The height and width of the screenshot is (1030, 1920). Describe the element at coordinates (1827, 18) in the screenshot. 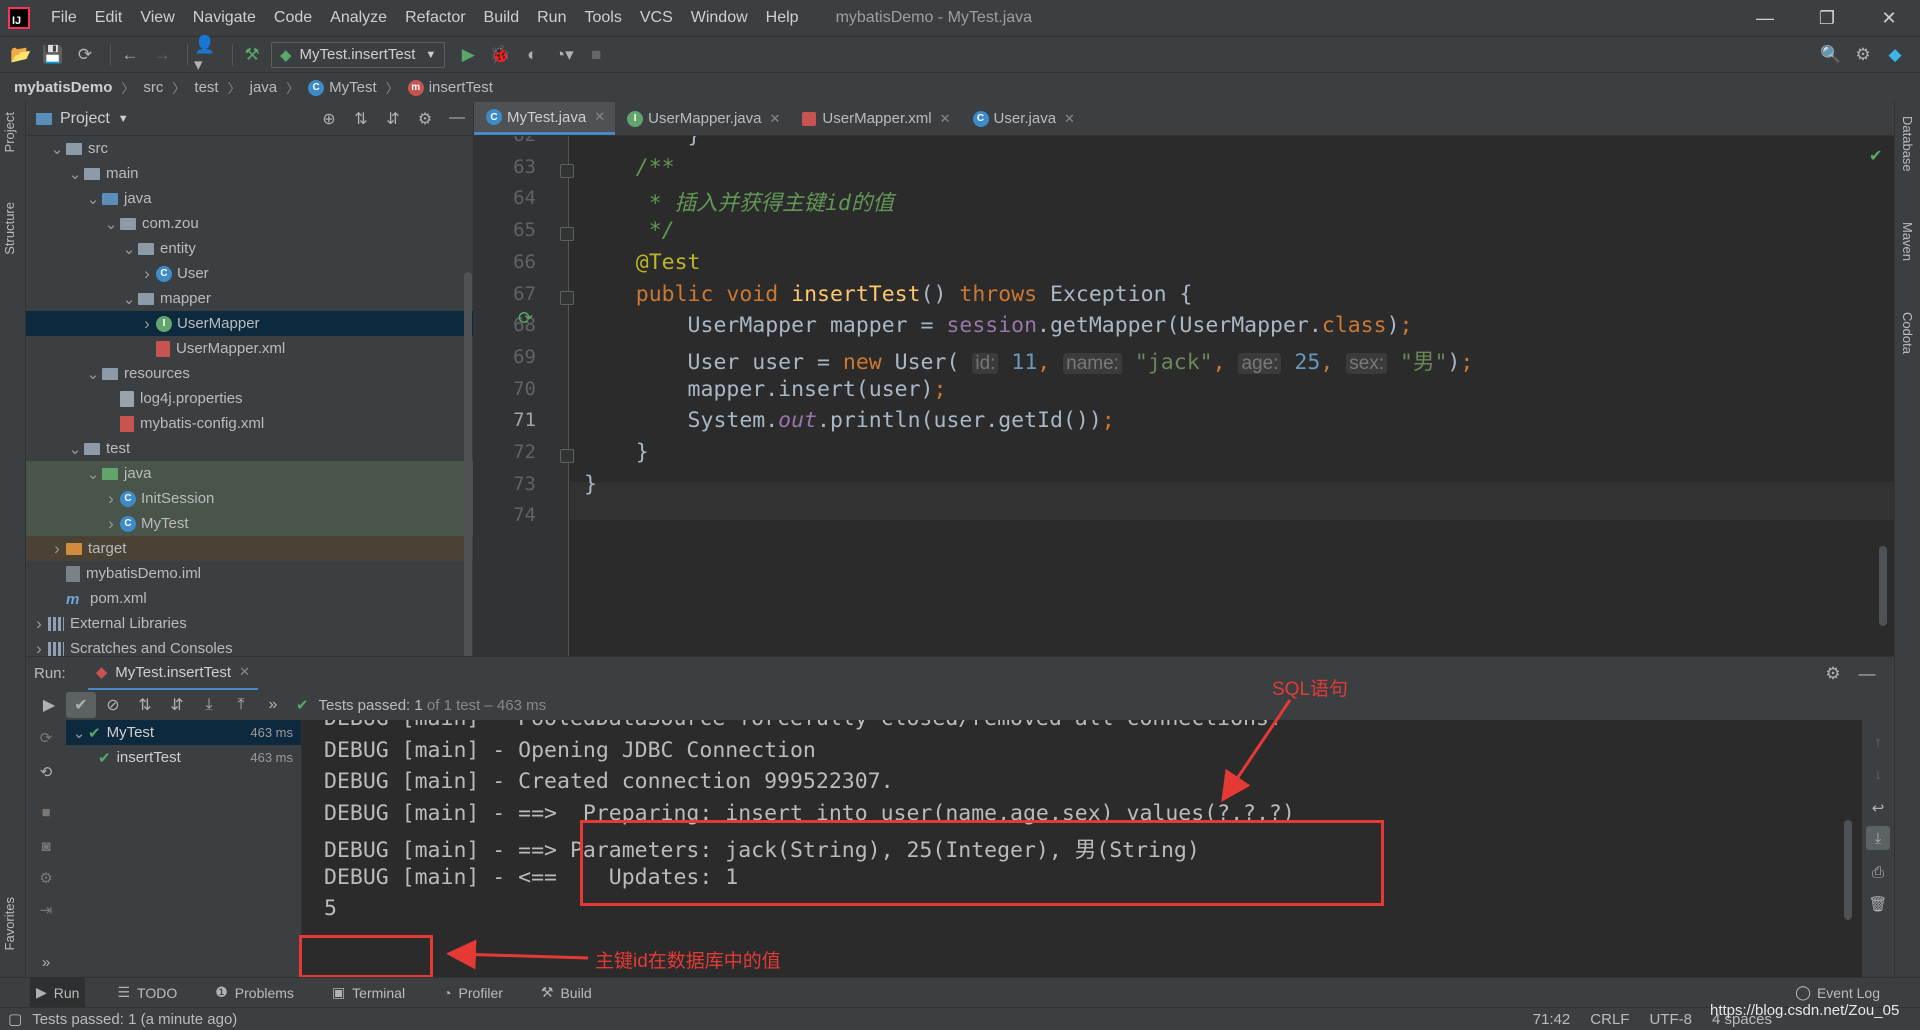

I see `restore-button: ❐` at that location.